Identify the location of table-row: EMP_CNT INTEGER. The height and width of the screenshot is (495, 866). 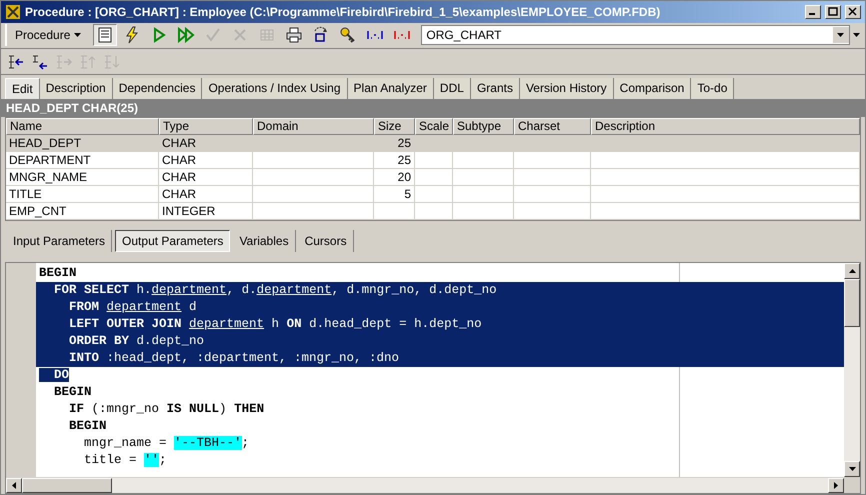
(433, 211).